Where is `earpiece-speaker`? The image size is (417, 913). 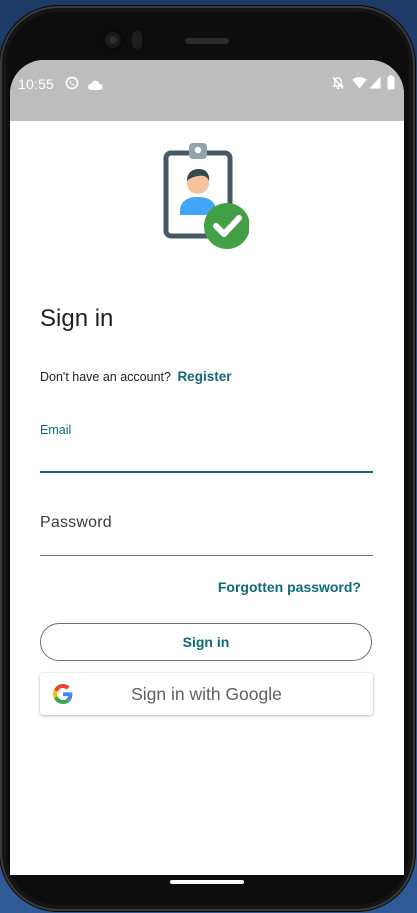 earpiece-speaker is located at coordinates (207, 41).